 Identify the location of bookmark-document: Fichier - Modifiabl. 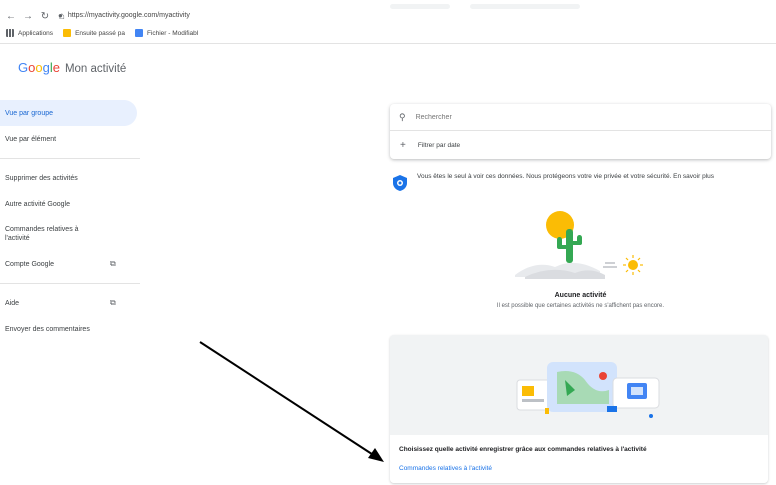
(166, 33).